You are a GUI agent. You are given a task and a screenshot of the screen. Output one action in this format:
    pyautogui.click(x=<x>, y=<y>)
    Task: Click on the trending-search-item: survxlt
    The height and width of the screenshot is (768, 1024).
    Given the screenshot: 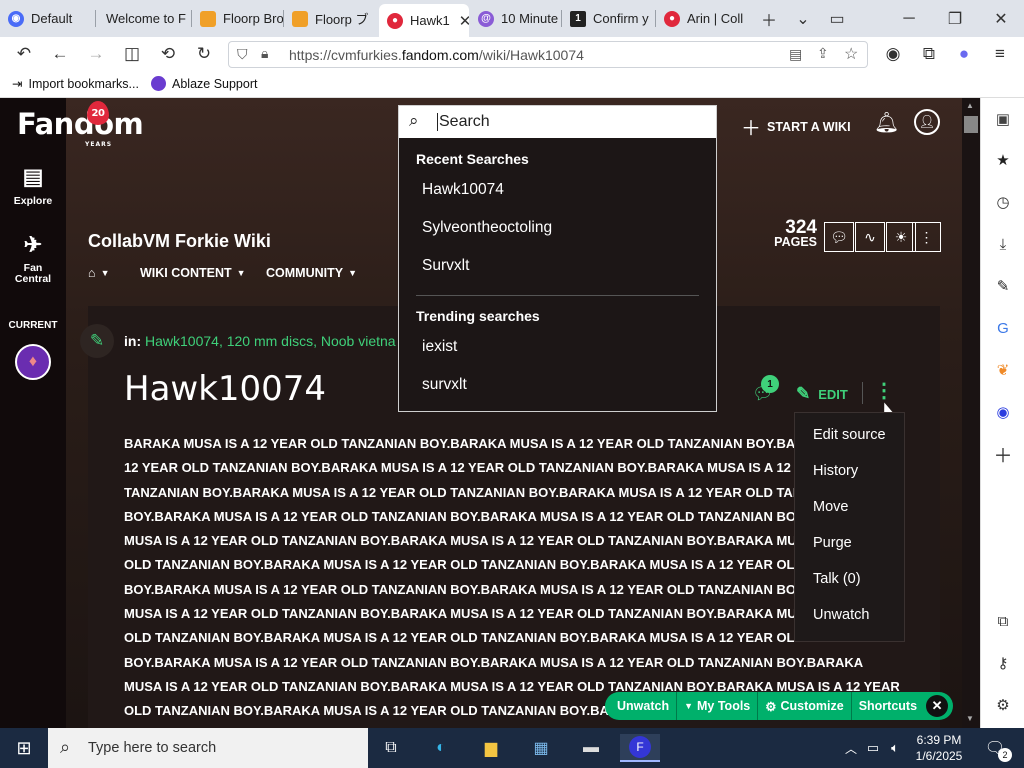 What is the action you would take?
    pyautogui.click(x=444, y=385)
    